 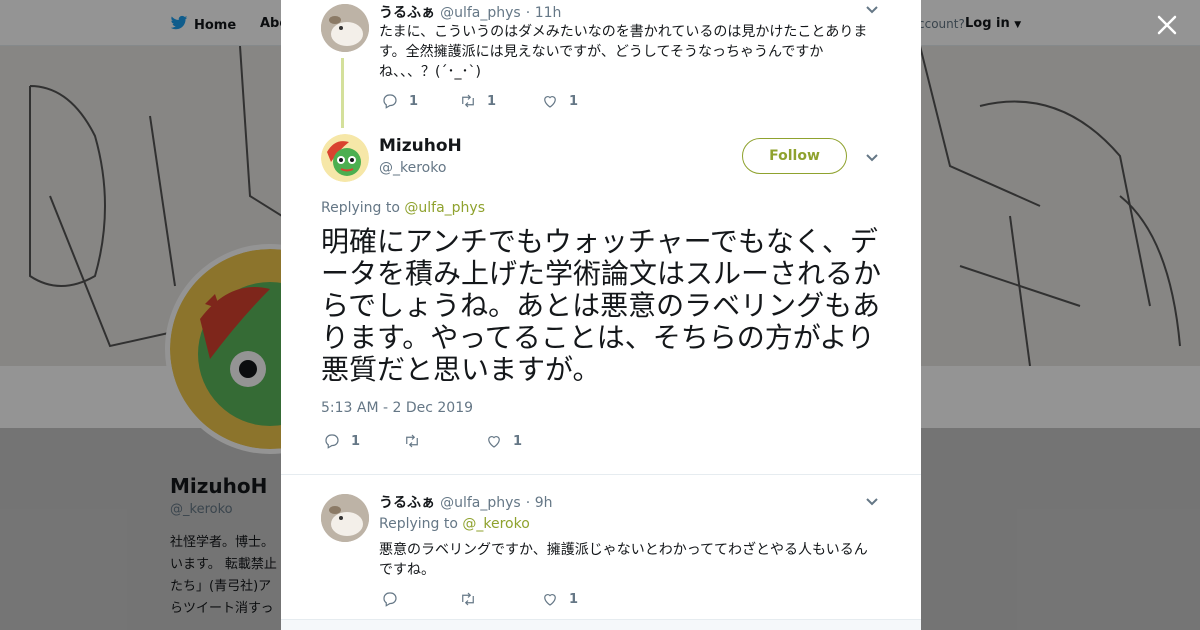 I want to click on parent-tweet-avatar, so click(x=345, y=28).